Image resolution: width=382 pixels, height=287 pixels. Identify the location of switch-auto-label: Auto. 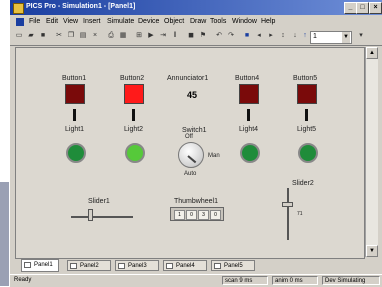
(190, 174).